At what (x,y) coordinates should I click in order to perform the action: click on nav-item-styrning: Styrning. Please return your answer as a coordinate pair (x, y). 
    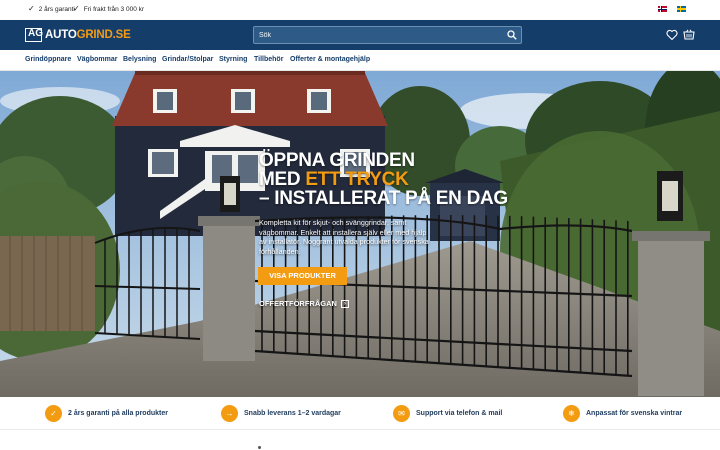
    Looking at the image, I should click on (233, 59).